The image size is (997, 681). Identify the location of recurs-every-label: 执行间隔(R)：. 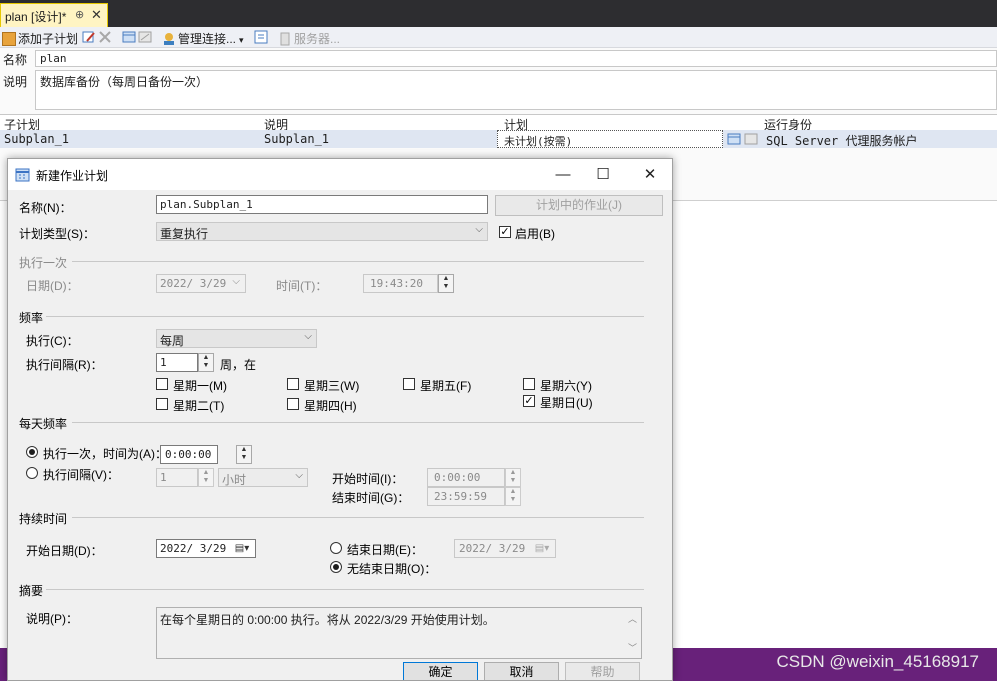
(64, 365).